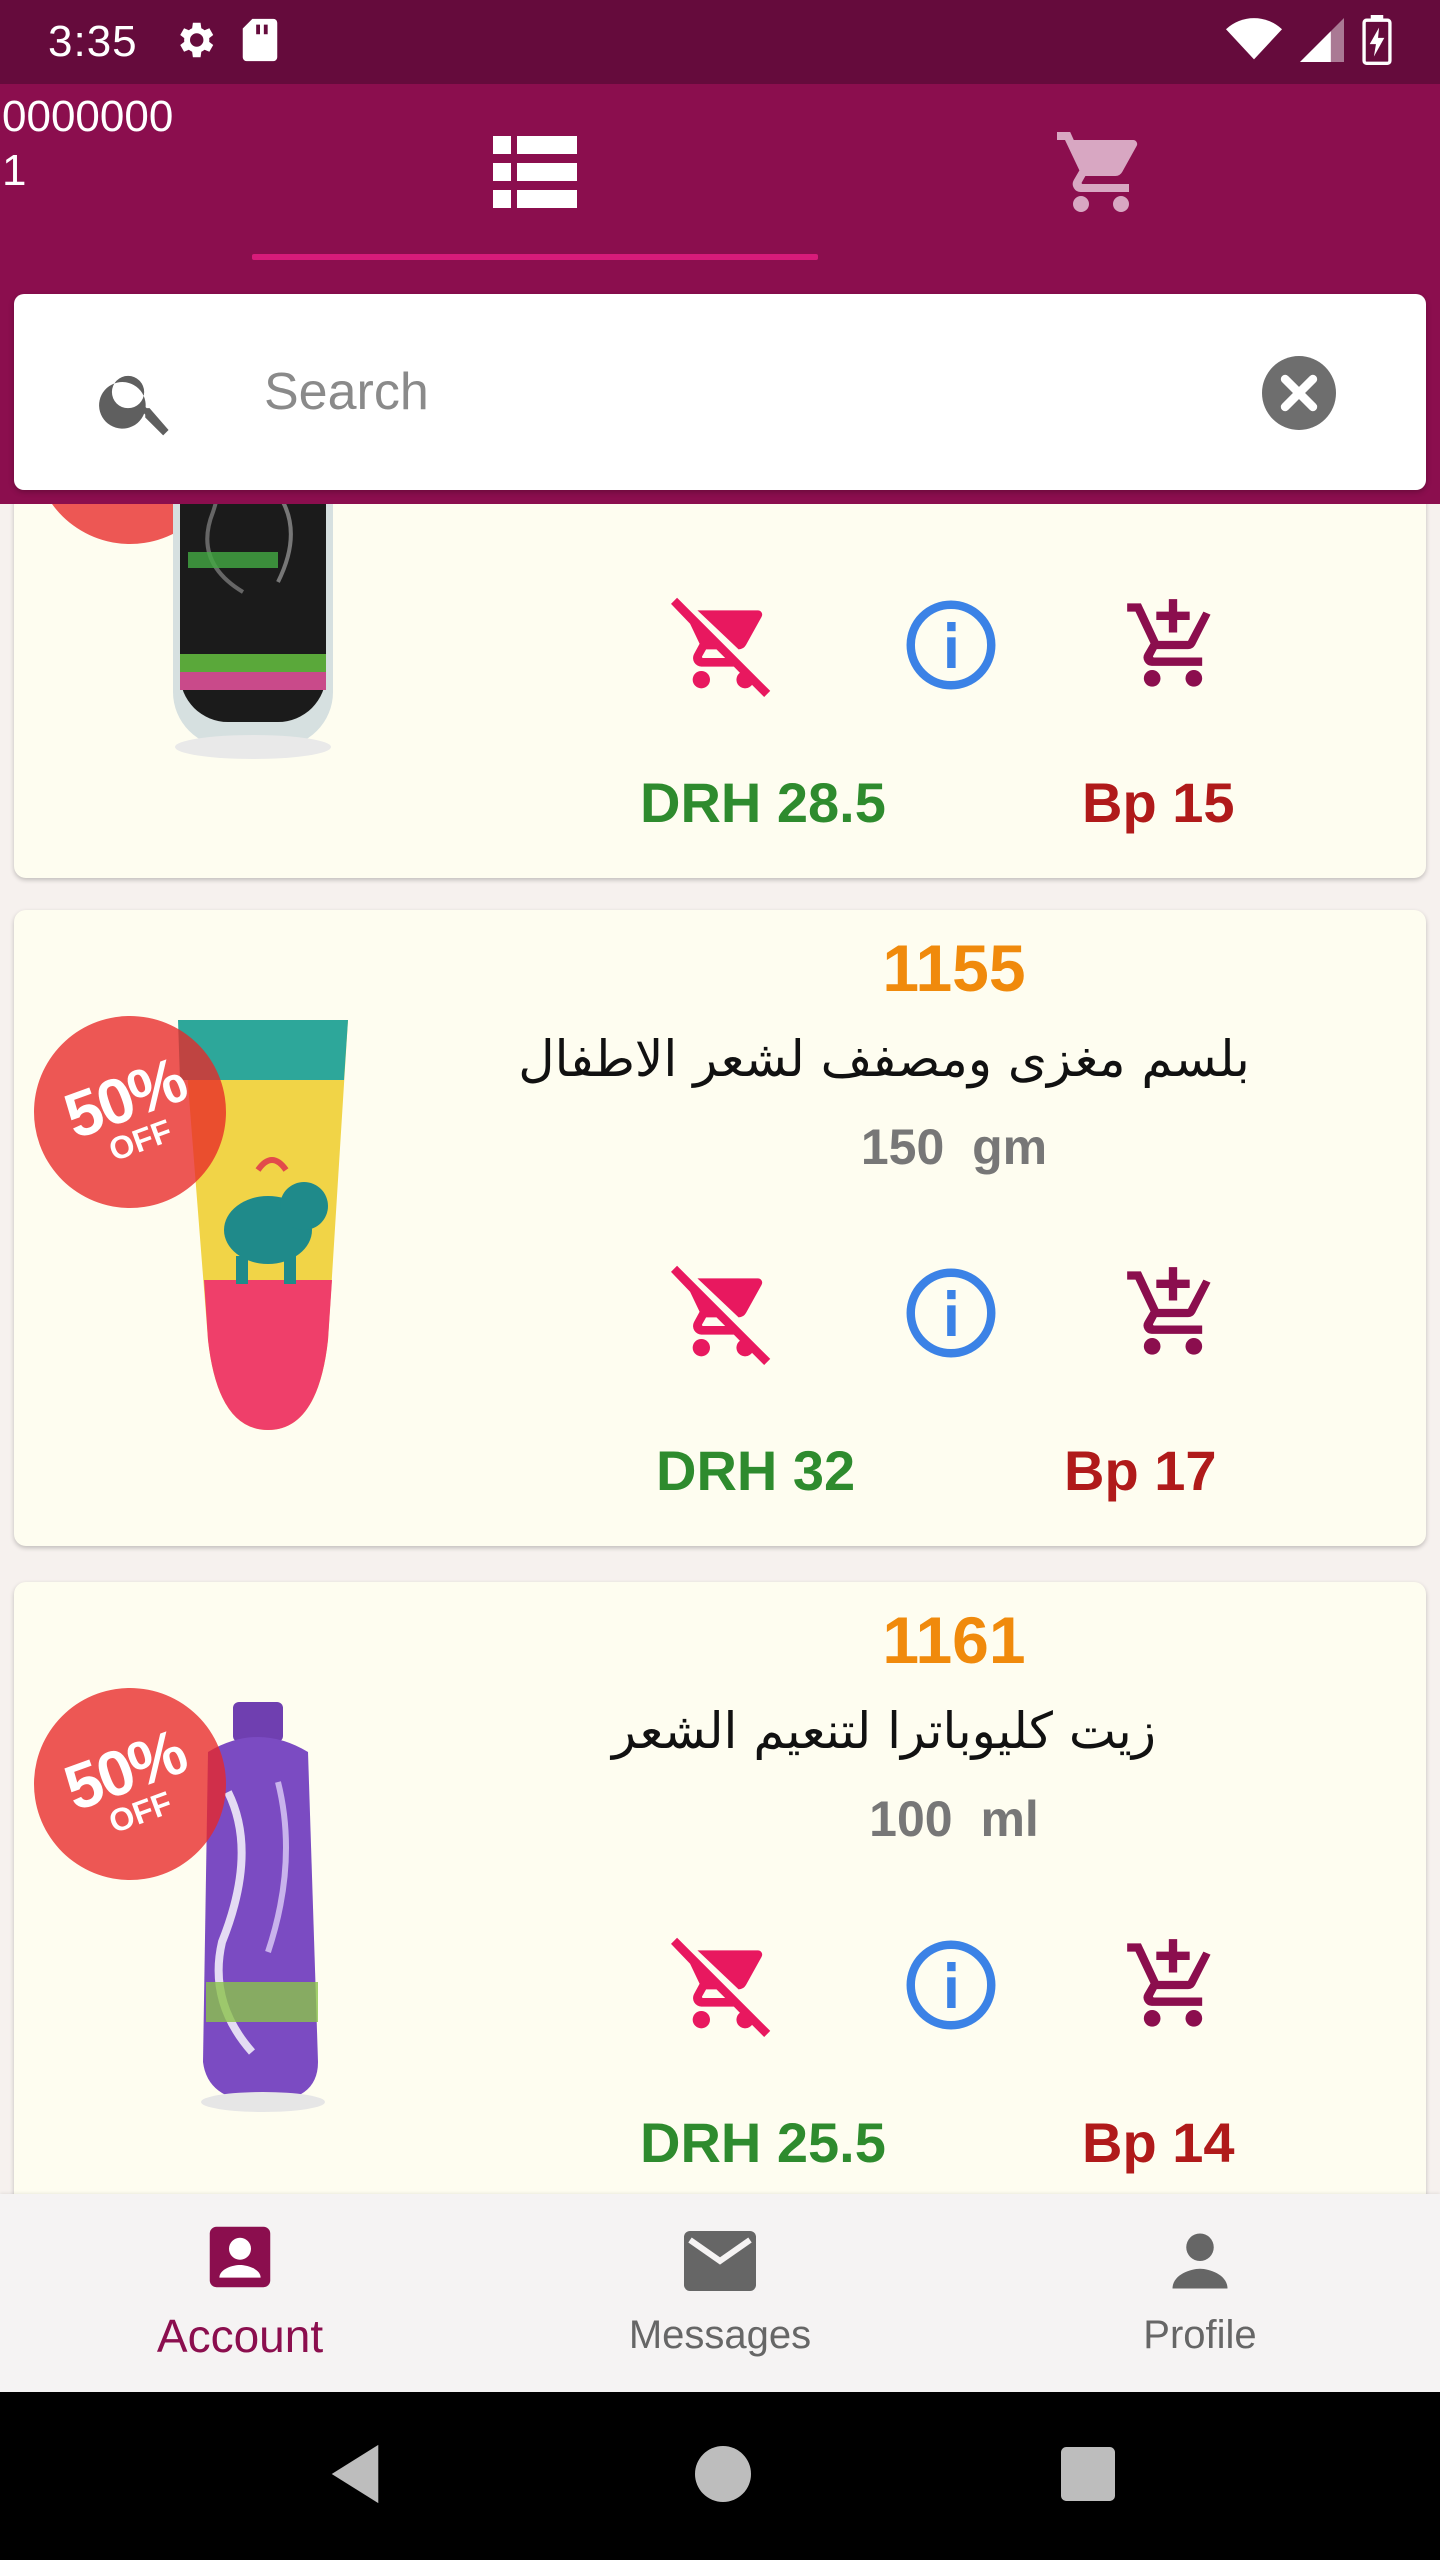  I want to click on back-icon, so click(355, 2476).